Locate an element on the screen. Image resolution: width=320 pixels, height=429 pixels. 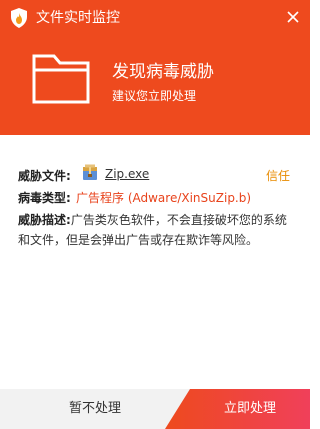
trust-button: 信任 is located at coordinates (278, 175).